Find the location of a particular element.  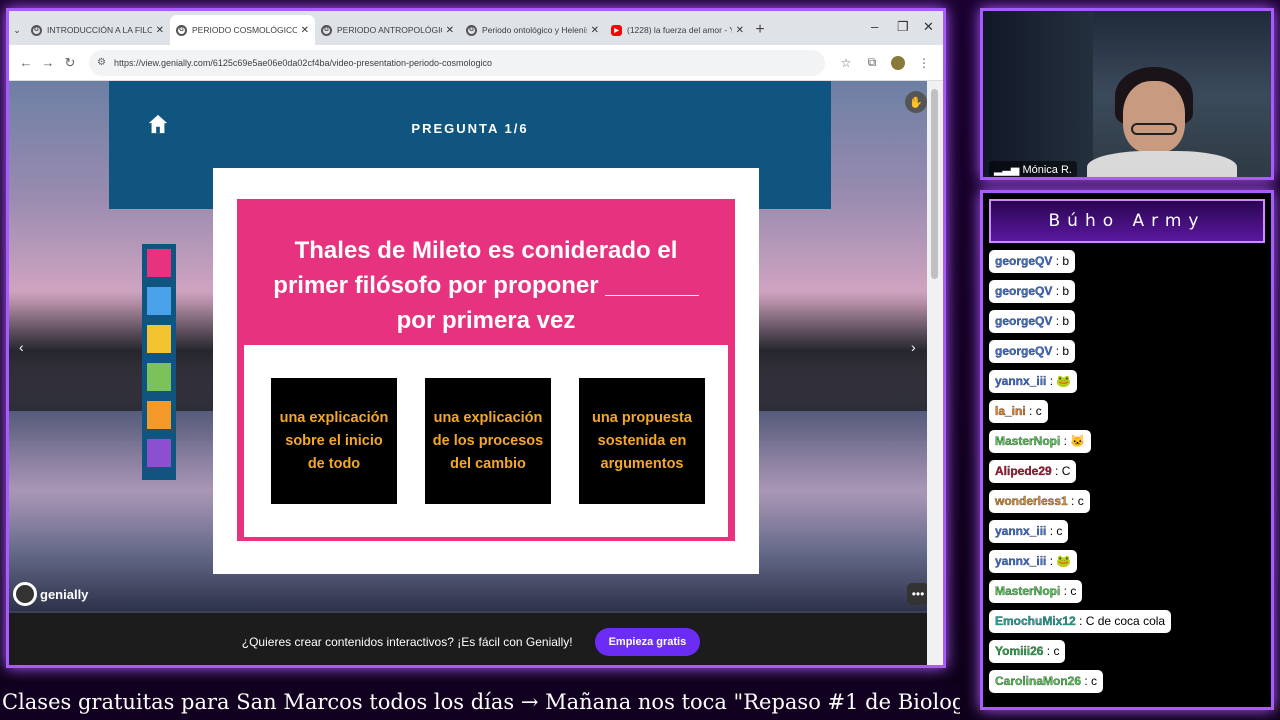

close-window-icon: ✕ is located at coordinates (928, 27).